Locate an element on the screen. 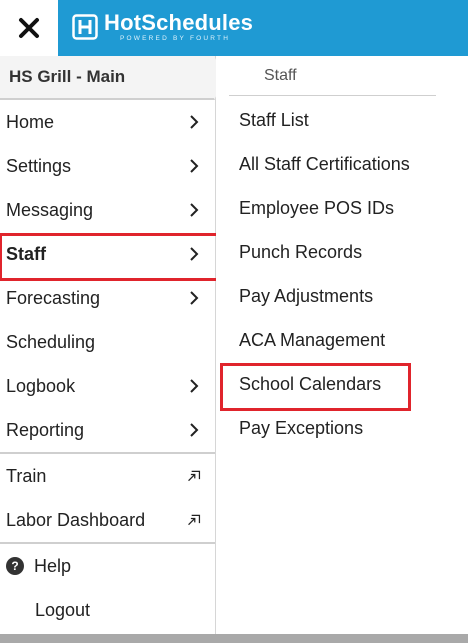  nav-item-labor-dashboard: Labor Dashboard is located at coordinates (107, 520).